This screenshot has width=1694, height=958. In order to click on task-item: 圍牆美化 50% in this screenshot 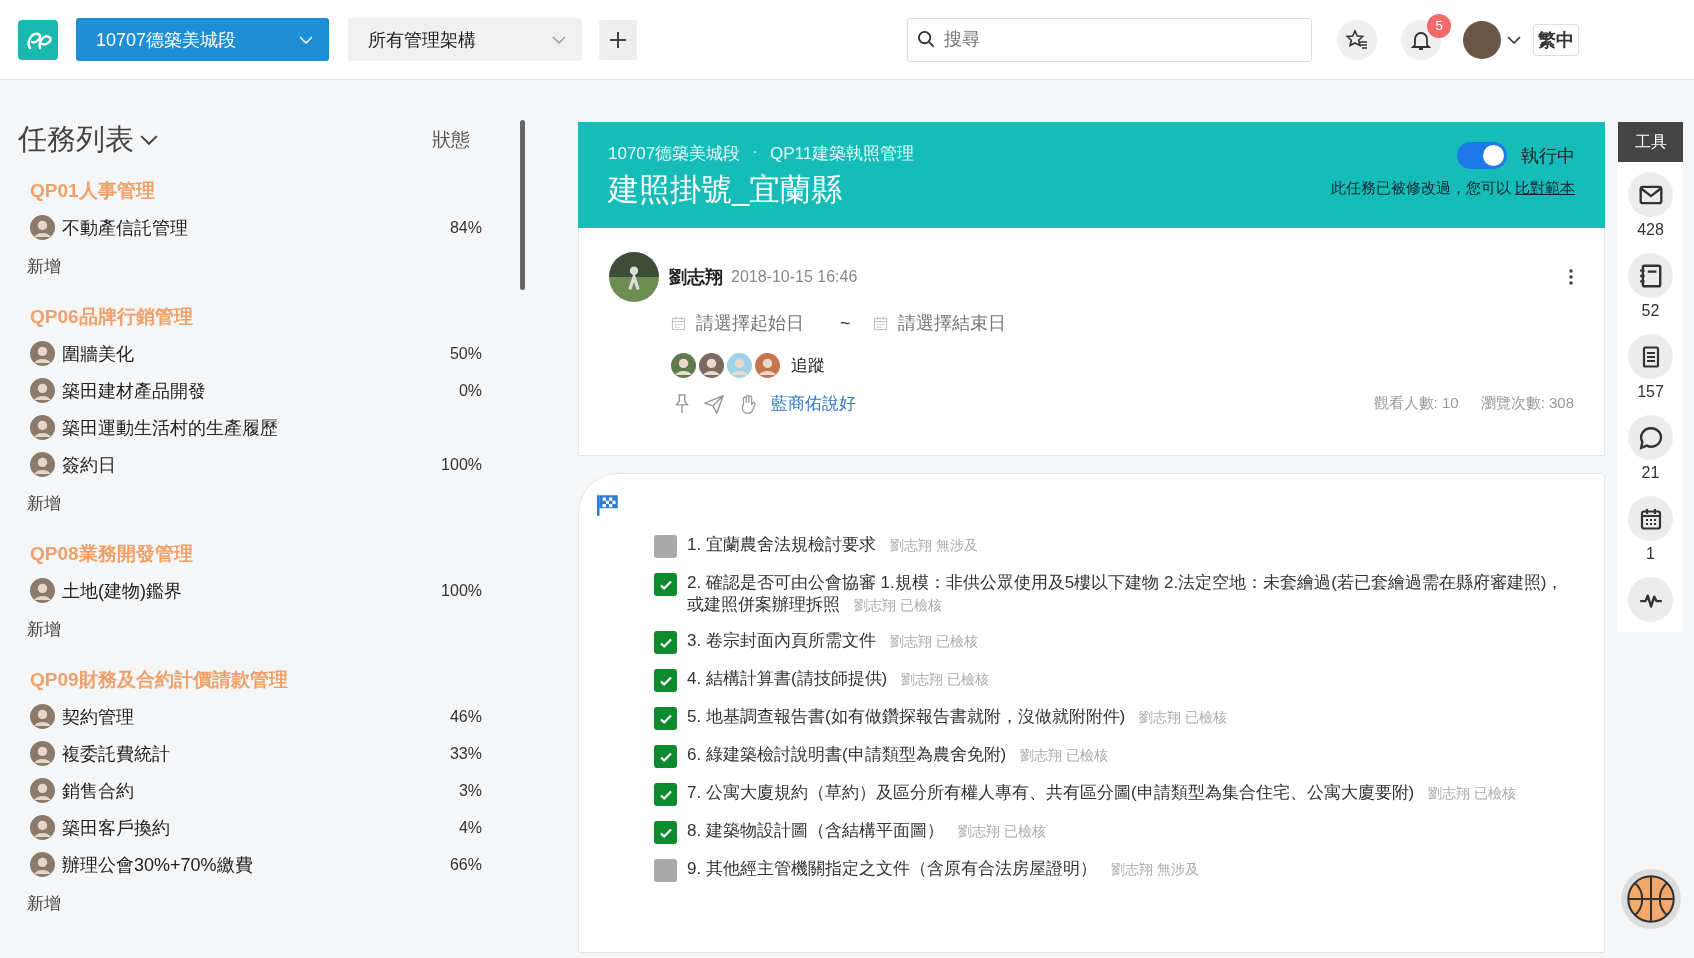, I will do `click(256, 353)`.